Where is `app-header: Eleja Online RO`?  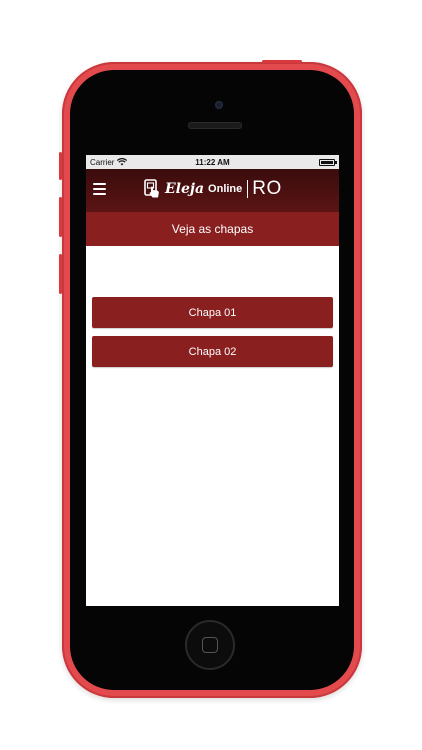
app-header: Eleja Online RO is located at coordinates (212, 190).